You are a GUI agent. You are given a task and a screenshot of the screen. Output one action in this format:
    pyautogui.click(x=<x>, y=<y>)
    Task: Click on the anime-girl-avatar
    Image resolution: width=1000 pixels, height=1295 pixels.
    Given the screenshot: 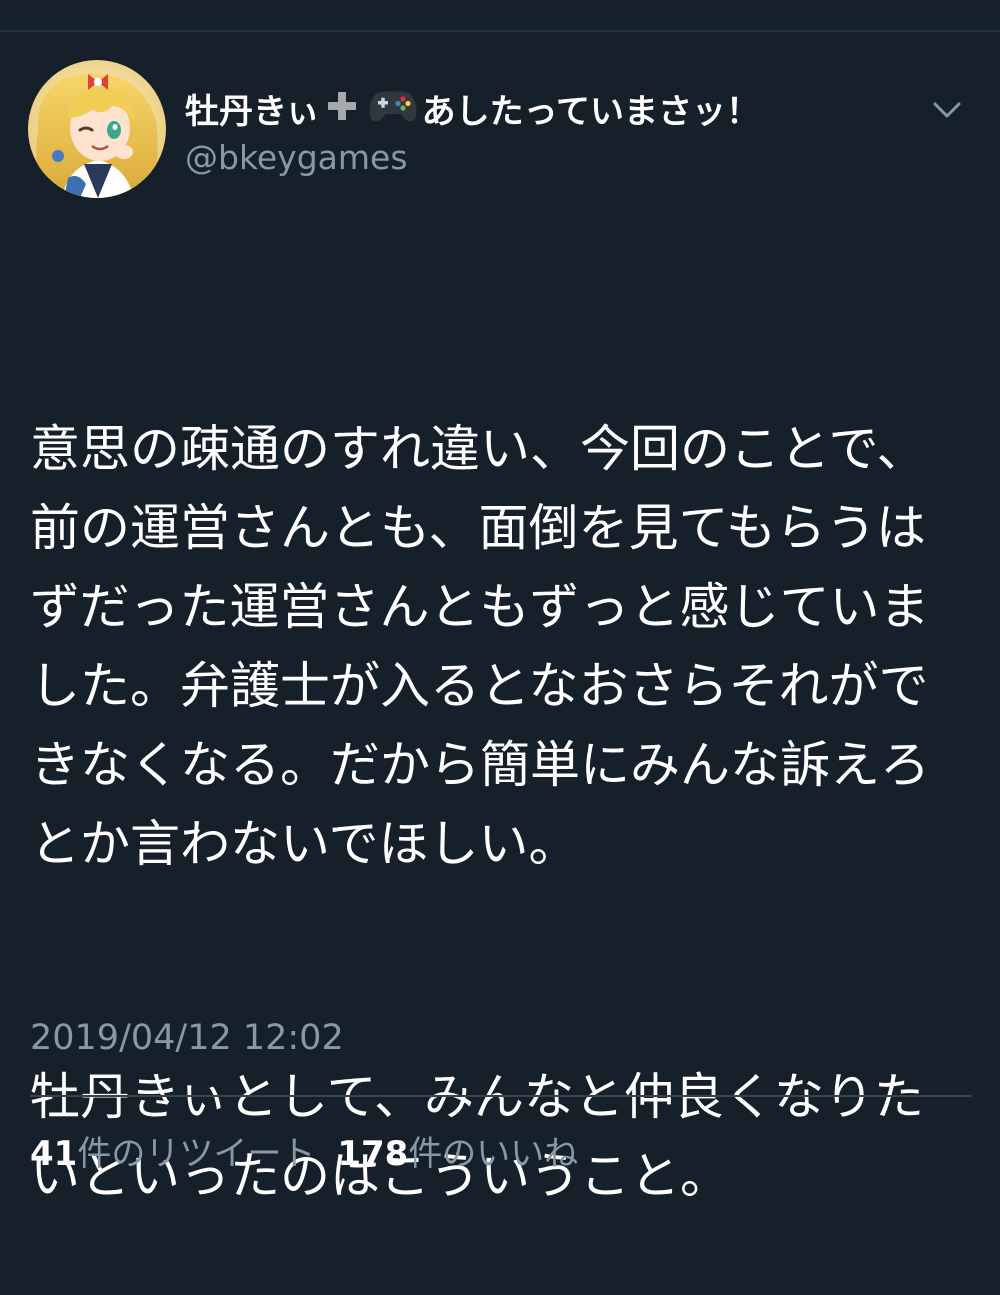 What is the action you would take?
    pyautogui.click(x=97, y=129)
    